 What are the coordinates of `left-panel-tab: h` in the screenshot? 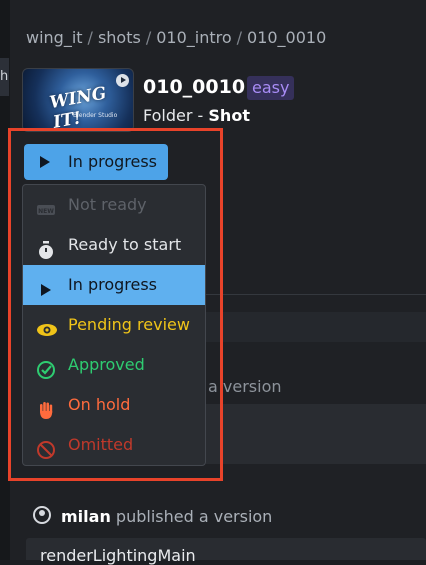 It's located at (4, 77).